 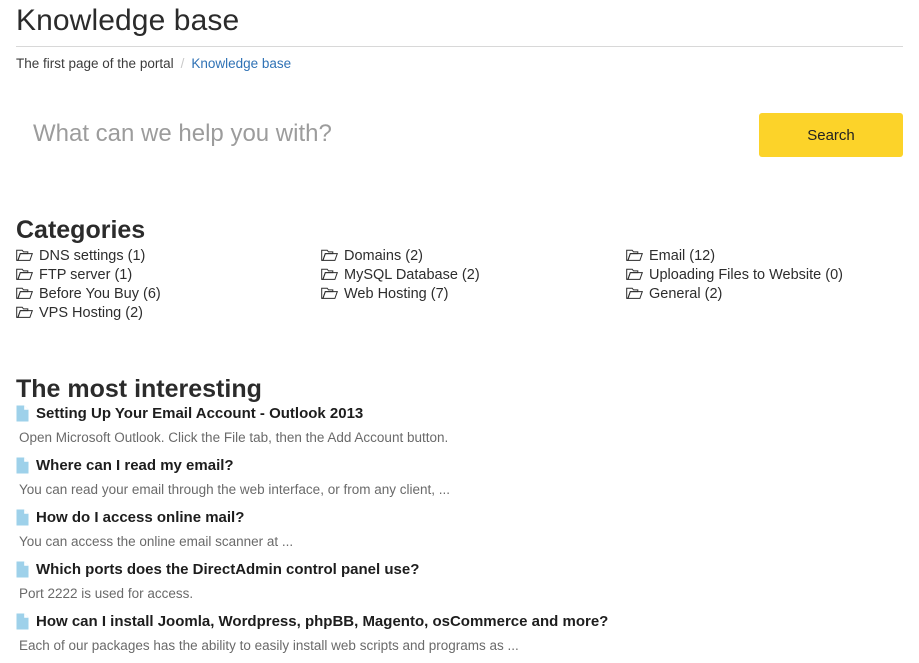 What do you see at coordinates (86, 274) in the screenshot?
I see `category-label: FTP server (1)` at bounding box center [86, 274].